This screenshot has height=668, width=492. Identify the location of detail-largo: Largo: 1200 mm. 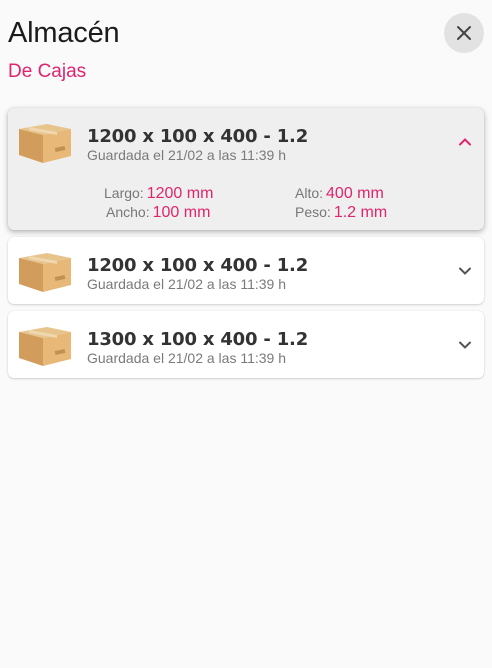
(158, 194).